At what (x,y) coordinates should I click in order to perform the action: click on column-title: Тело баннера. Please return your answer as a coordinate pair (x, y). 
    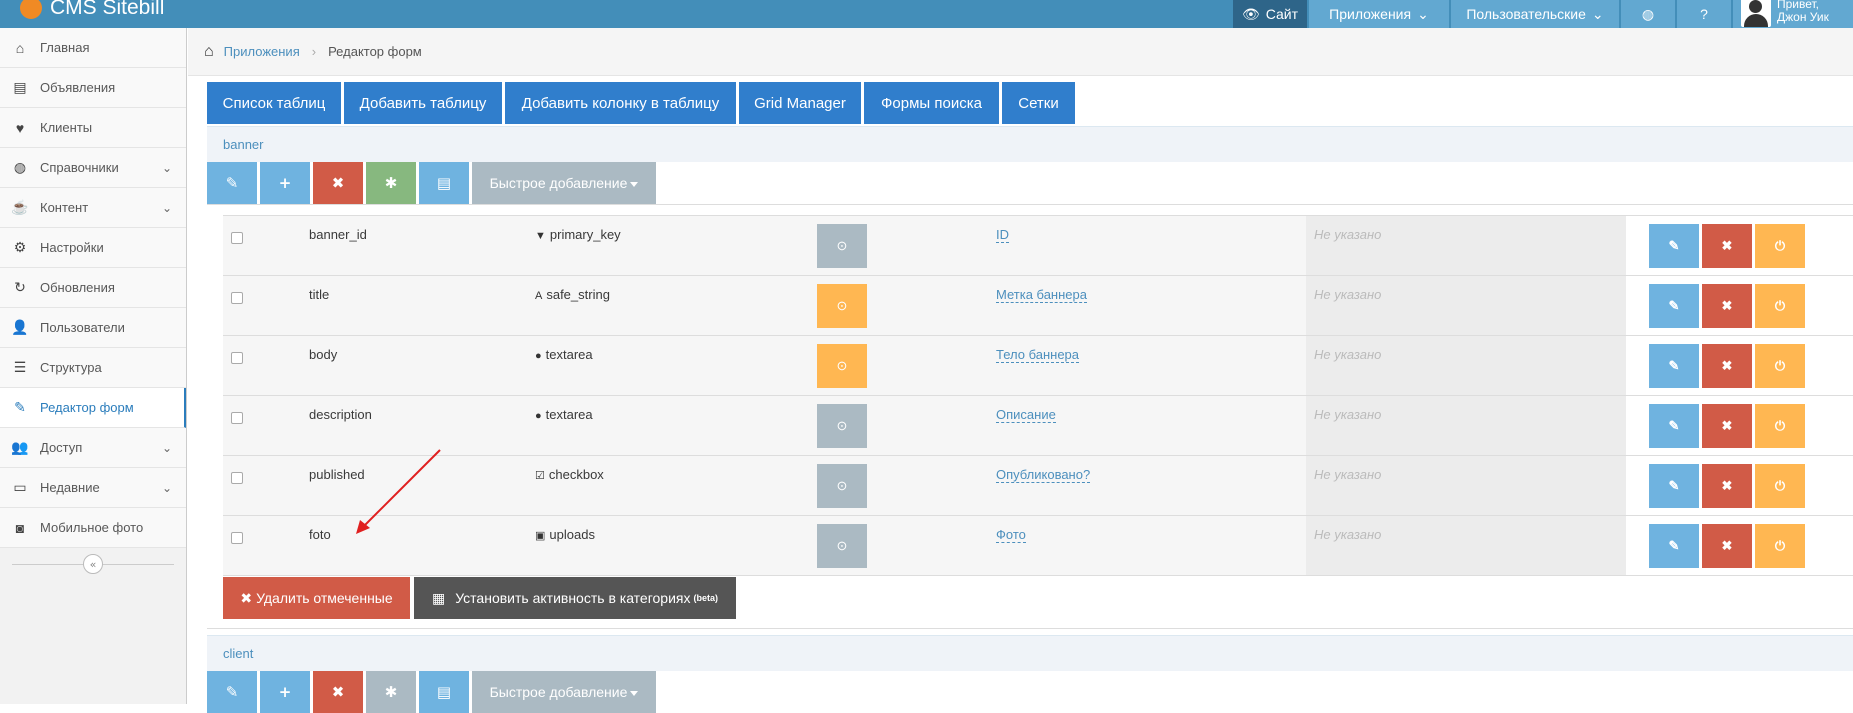
    Looking at the image, I should click on (1038, 355).